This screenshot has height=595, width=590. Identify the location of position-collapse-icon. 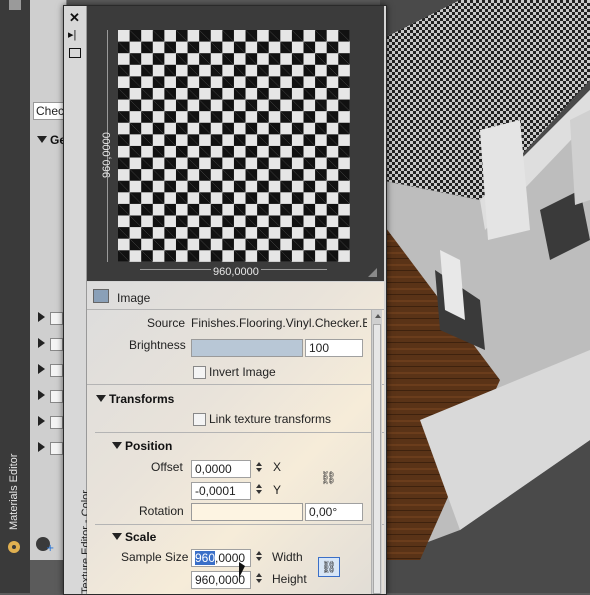
(117, 445).